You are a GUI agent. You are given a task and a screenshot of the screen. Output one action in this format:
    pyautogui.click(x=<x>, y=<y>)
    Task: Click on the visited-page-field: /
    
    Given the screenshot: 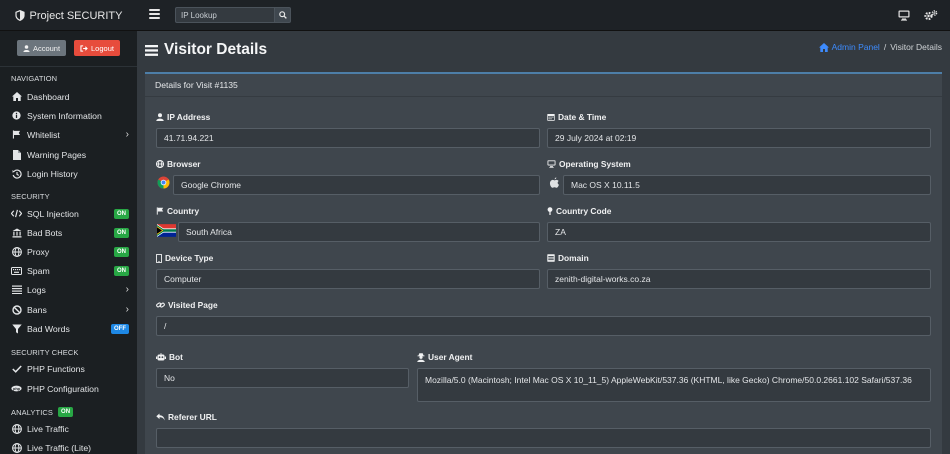 What is the action you would take?
    pyautogui.click(x=543, y=326)
    